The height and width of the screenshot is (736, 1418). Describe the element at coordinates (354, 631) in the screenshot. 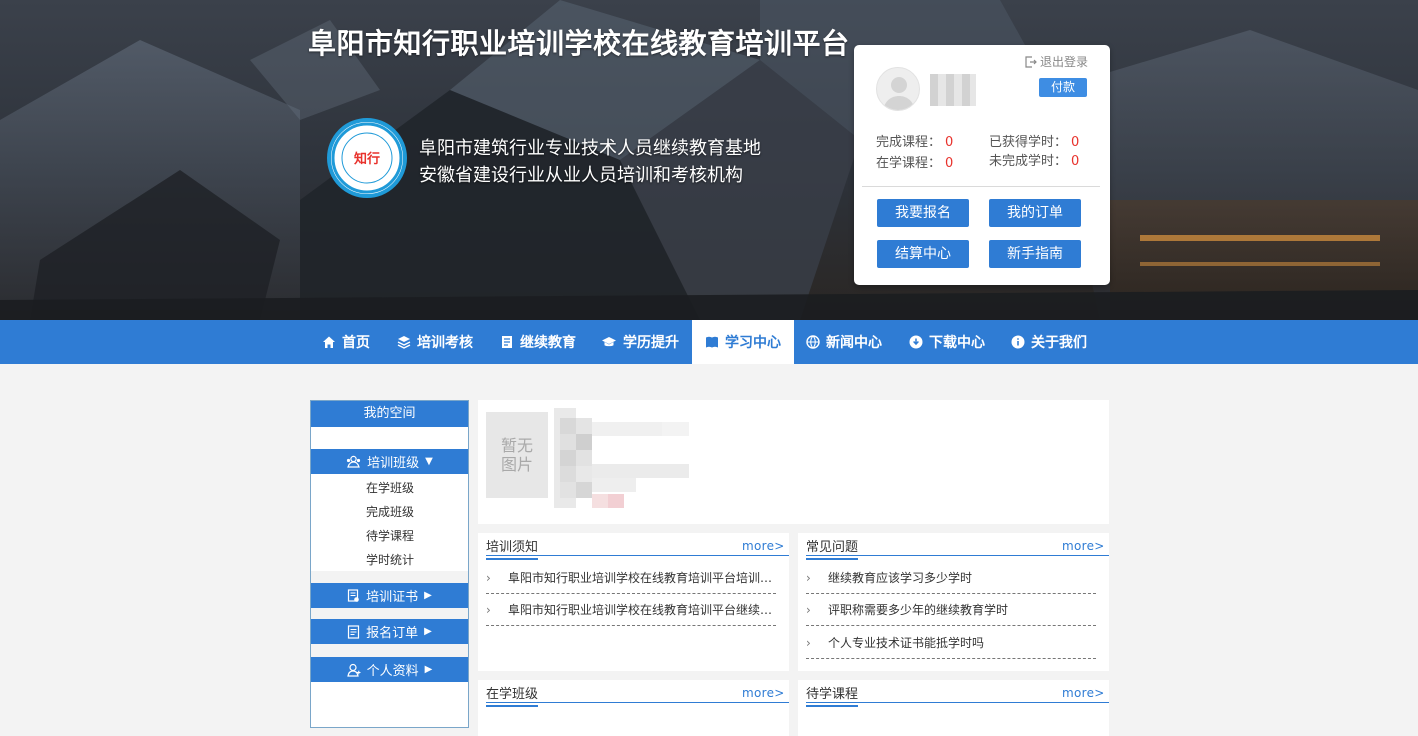

I see `order-icon` at that location.